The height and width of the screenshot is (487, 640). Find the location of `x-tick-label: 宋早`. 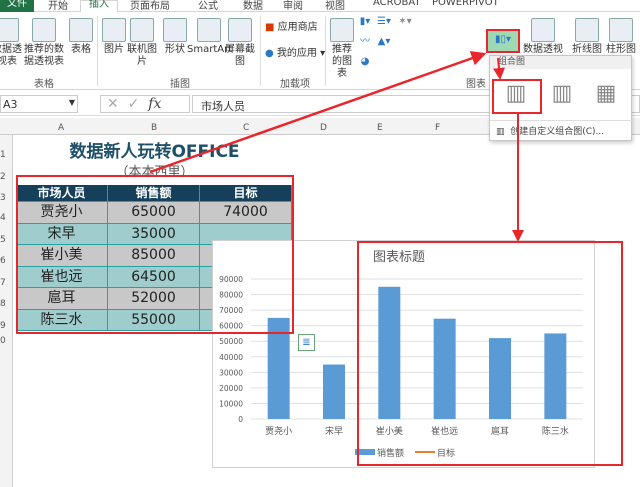

x-tick-label: 宋早 is located at coordinates (334, 431).